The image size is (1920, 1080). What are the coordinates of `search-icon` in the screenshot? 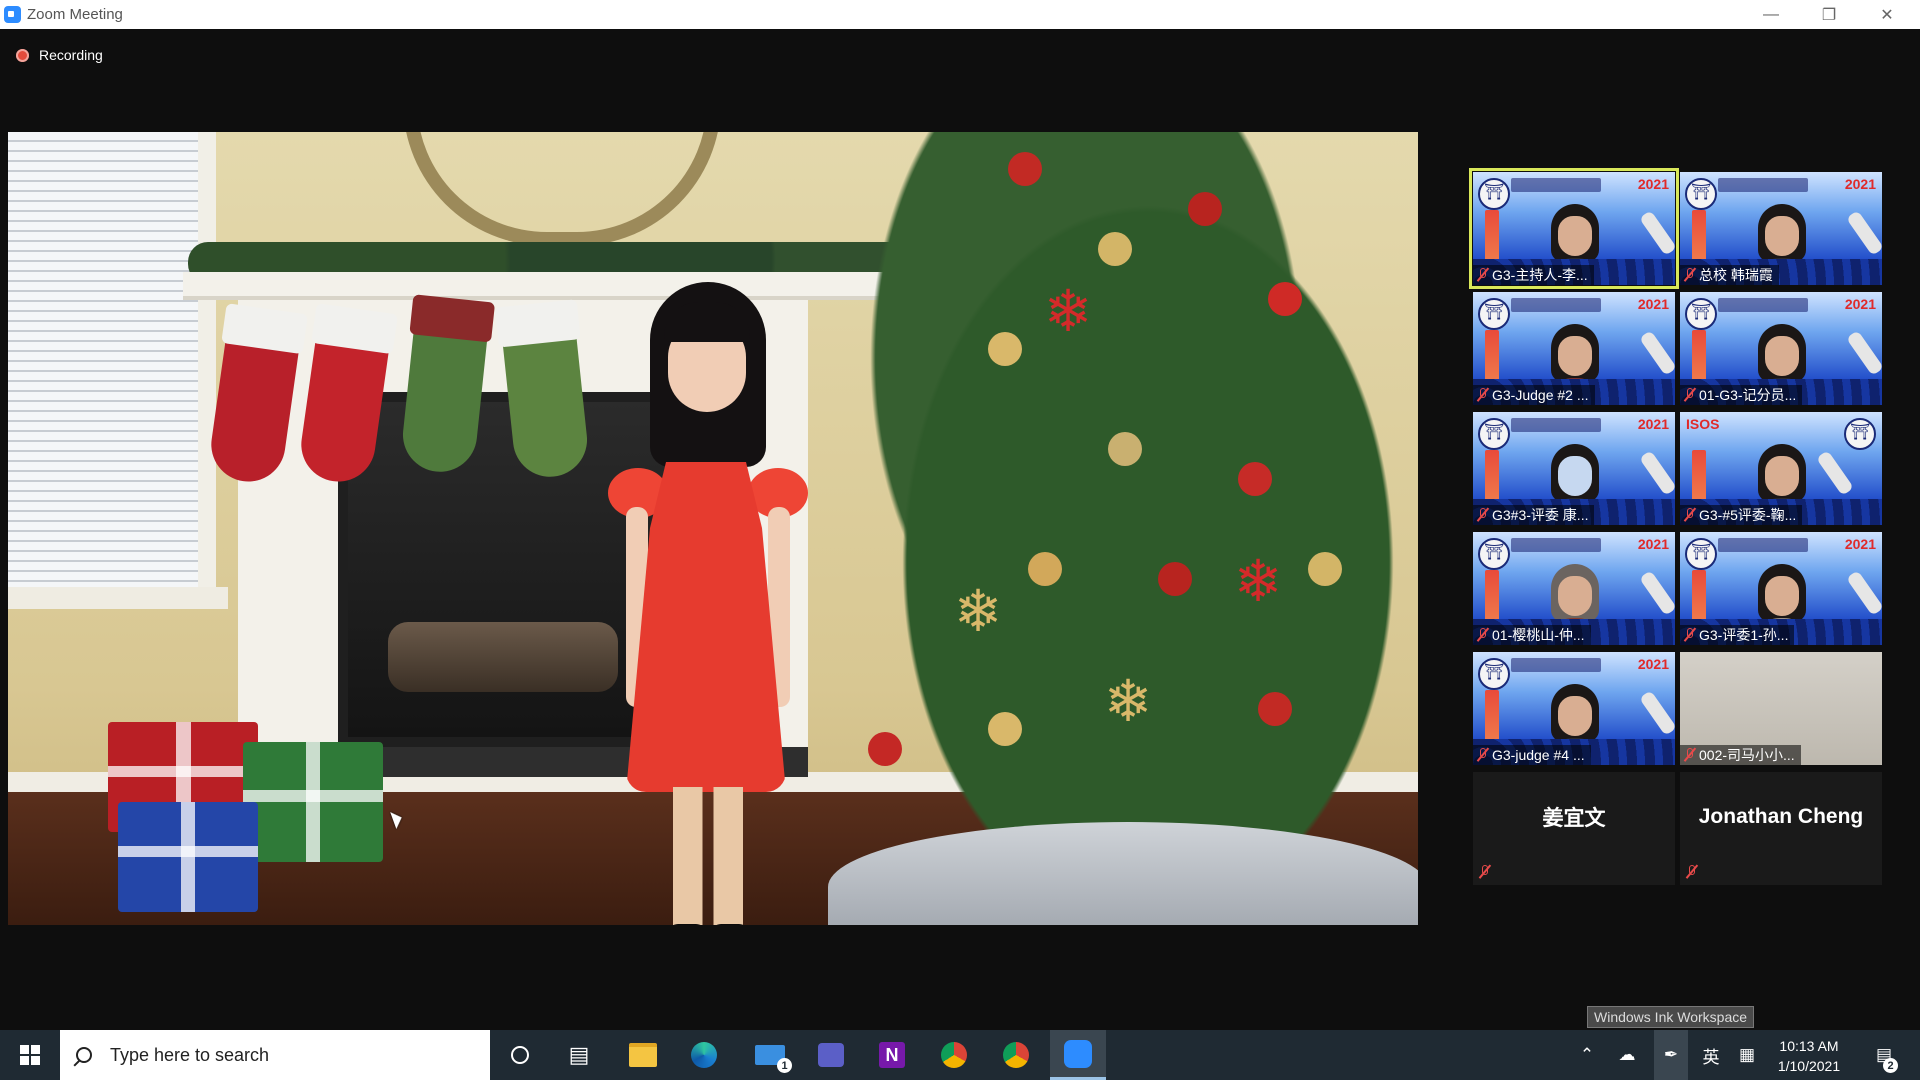 It's located at (84, 1055).